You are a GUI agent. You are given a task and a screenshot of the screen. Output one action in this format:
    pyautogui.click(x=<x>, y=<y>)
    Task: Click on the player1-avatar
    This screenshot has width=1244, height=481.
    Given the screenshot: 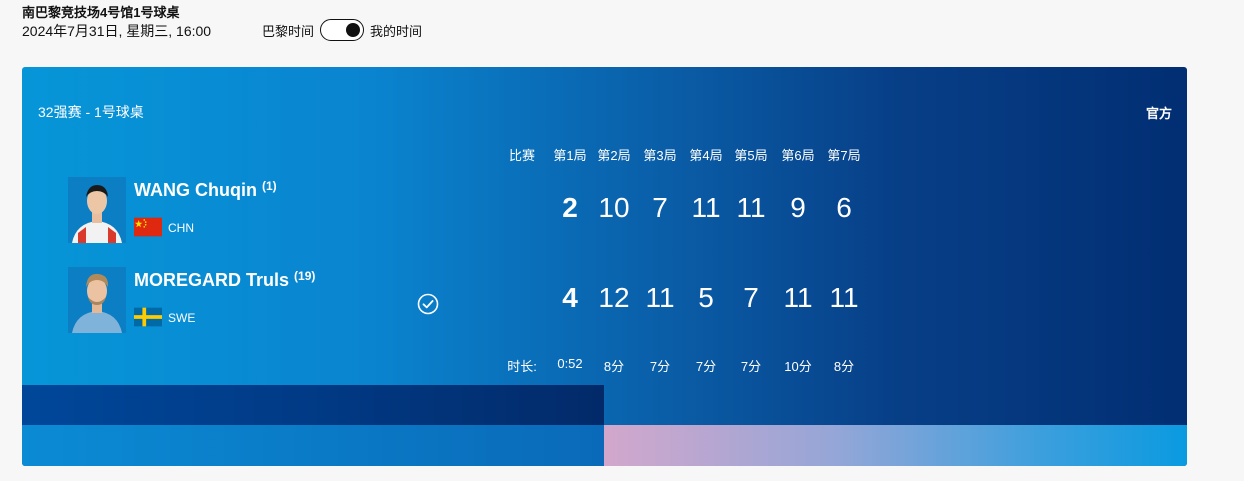 What is the action you would take?
    pyautogui.click(x=97, y=210)
    